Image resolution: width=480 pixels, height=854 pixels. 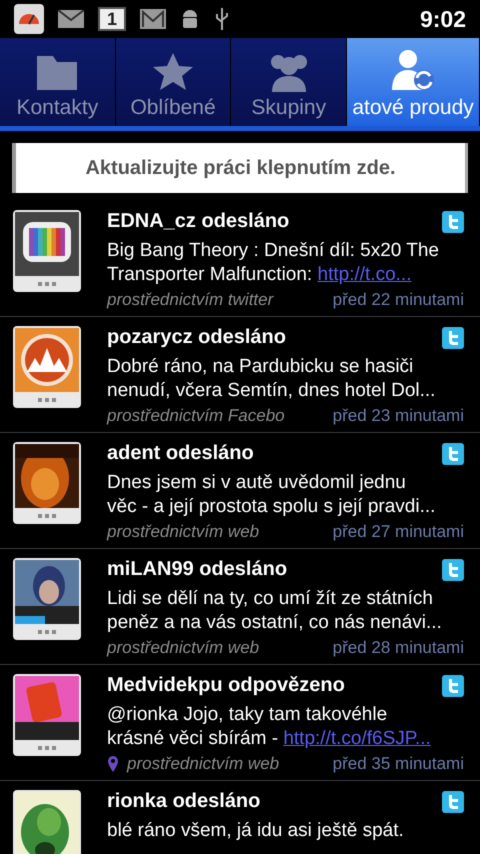 What do you see at coordinates (29, 19) in the screenshot?
I see `gauge-icon` at bounding box center [29, 19].